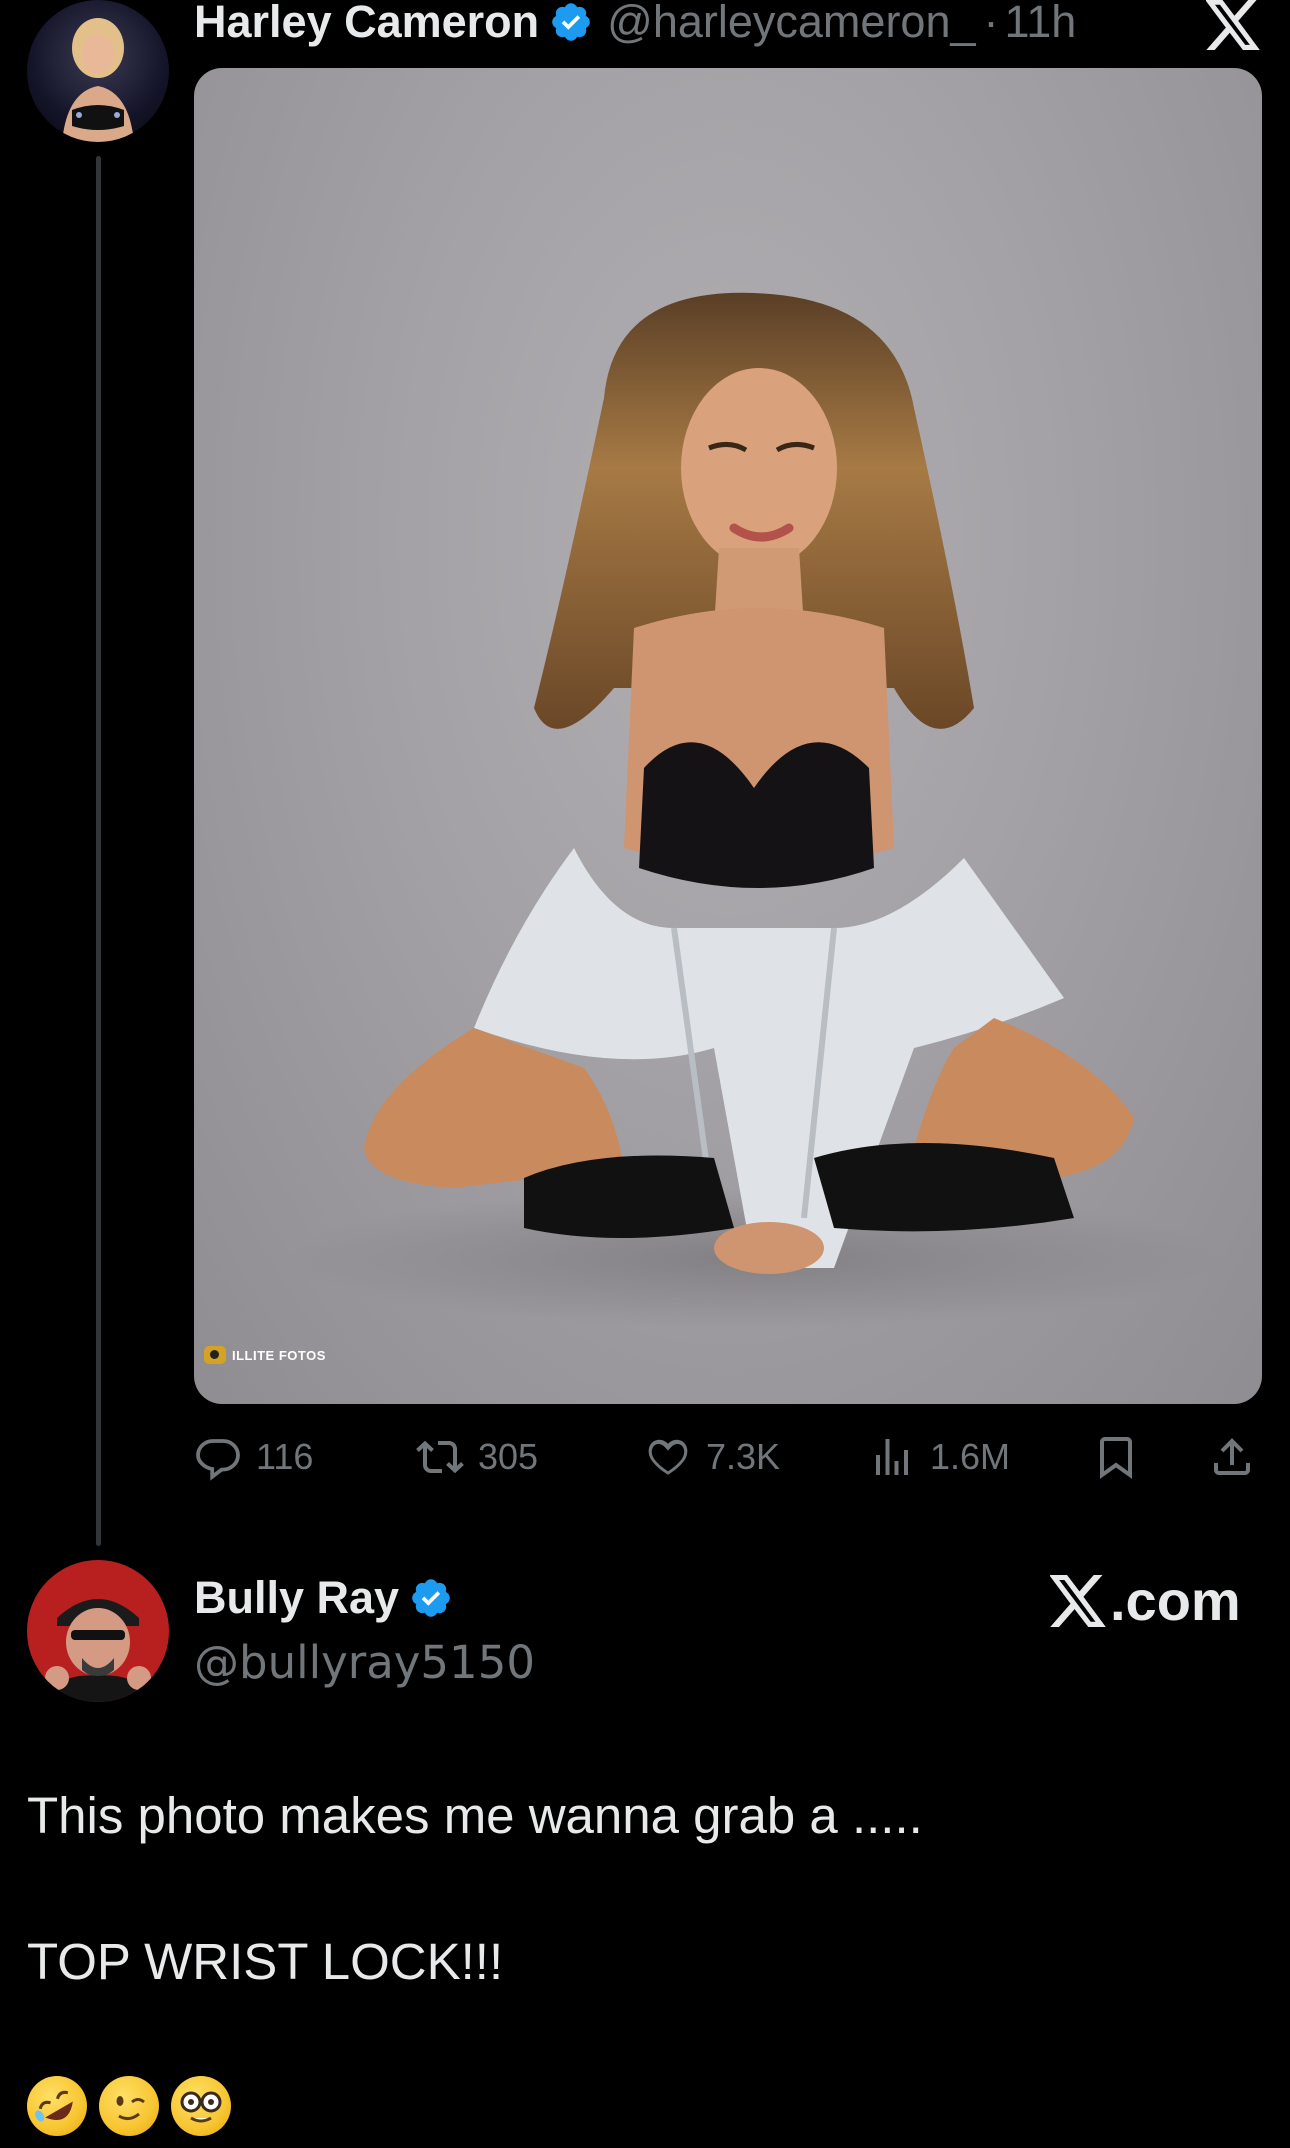 The width and height of the screenshot is (1290, 2148). Describe the element at coordinates (1041, 24) in the screenshot. I see `post-timestamp: 11h` at that location.